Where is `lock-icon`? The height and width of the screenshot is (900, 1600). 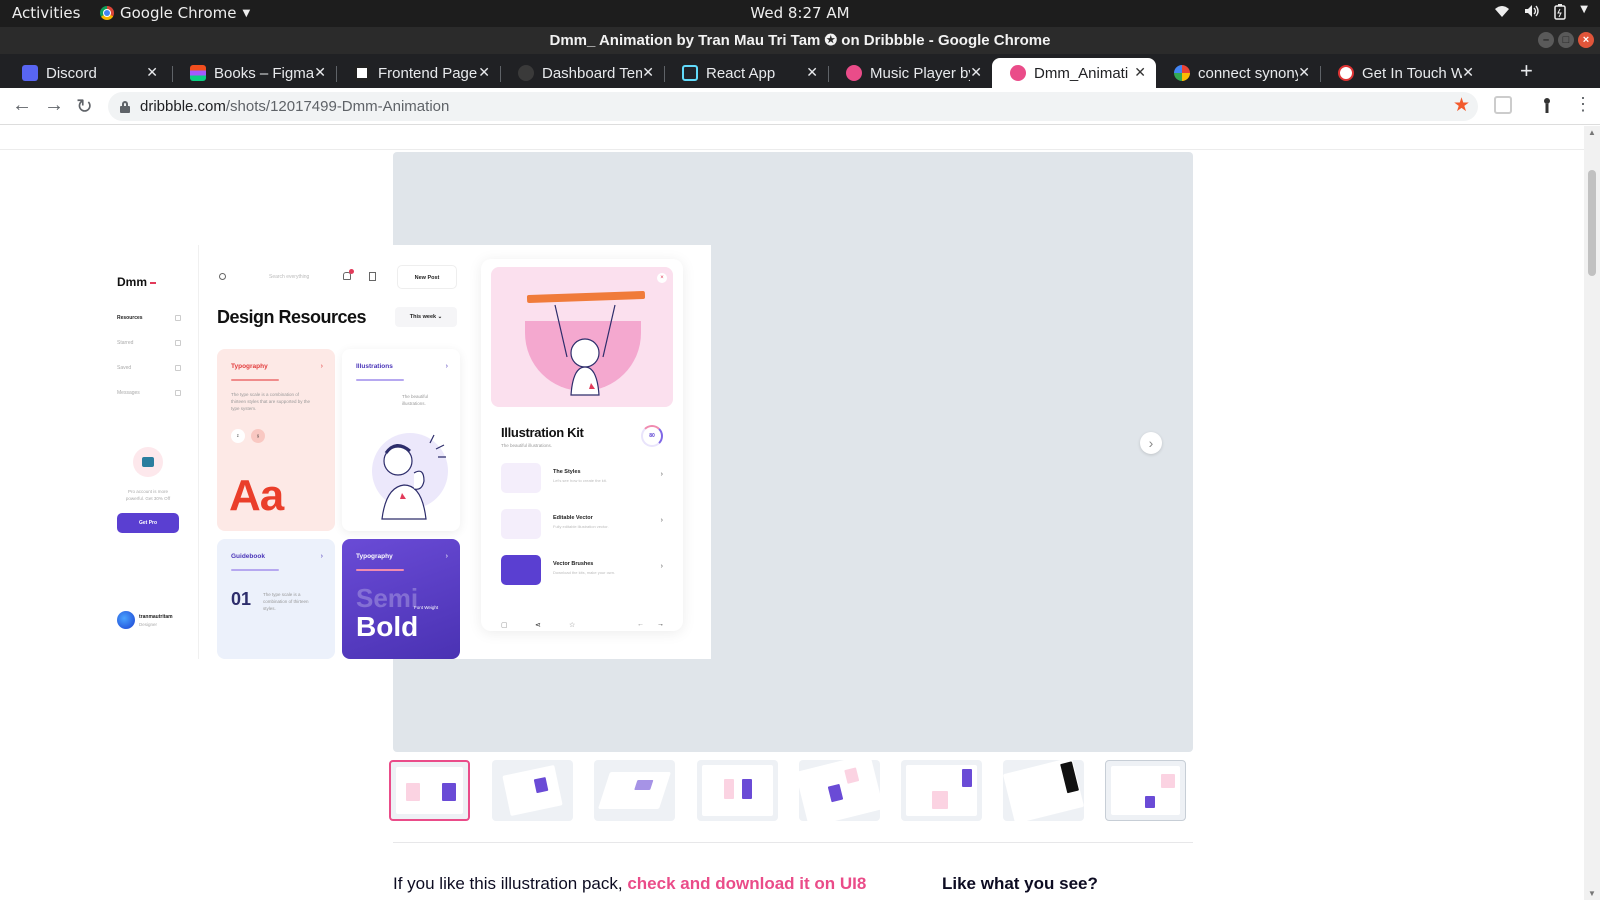 lock-icon is located at coordinates (125, 106).